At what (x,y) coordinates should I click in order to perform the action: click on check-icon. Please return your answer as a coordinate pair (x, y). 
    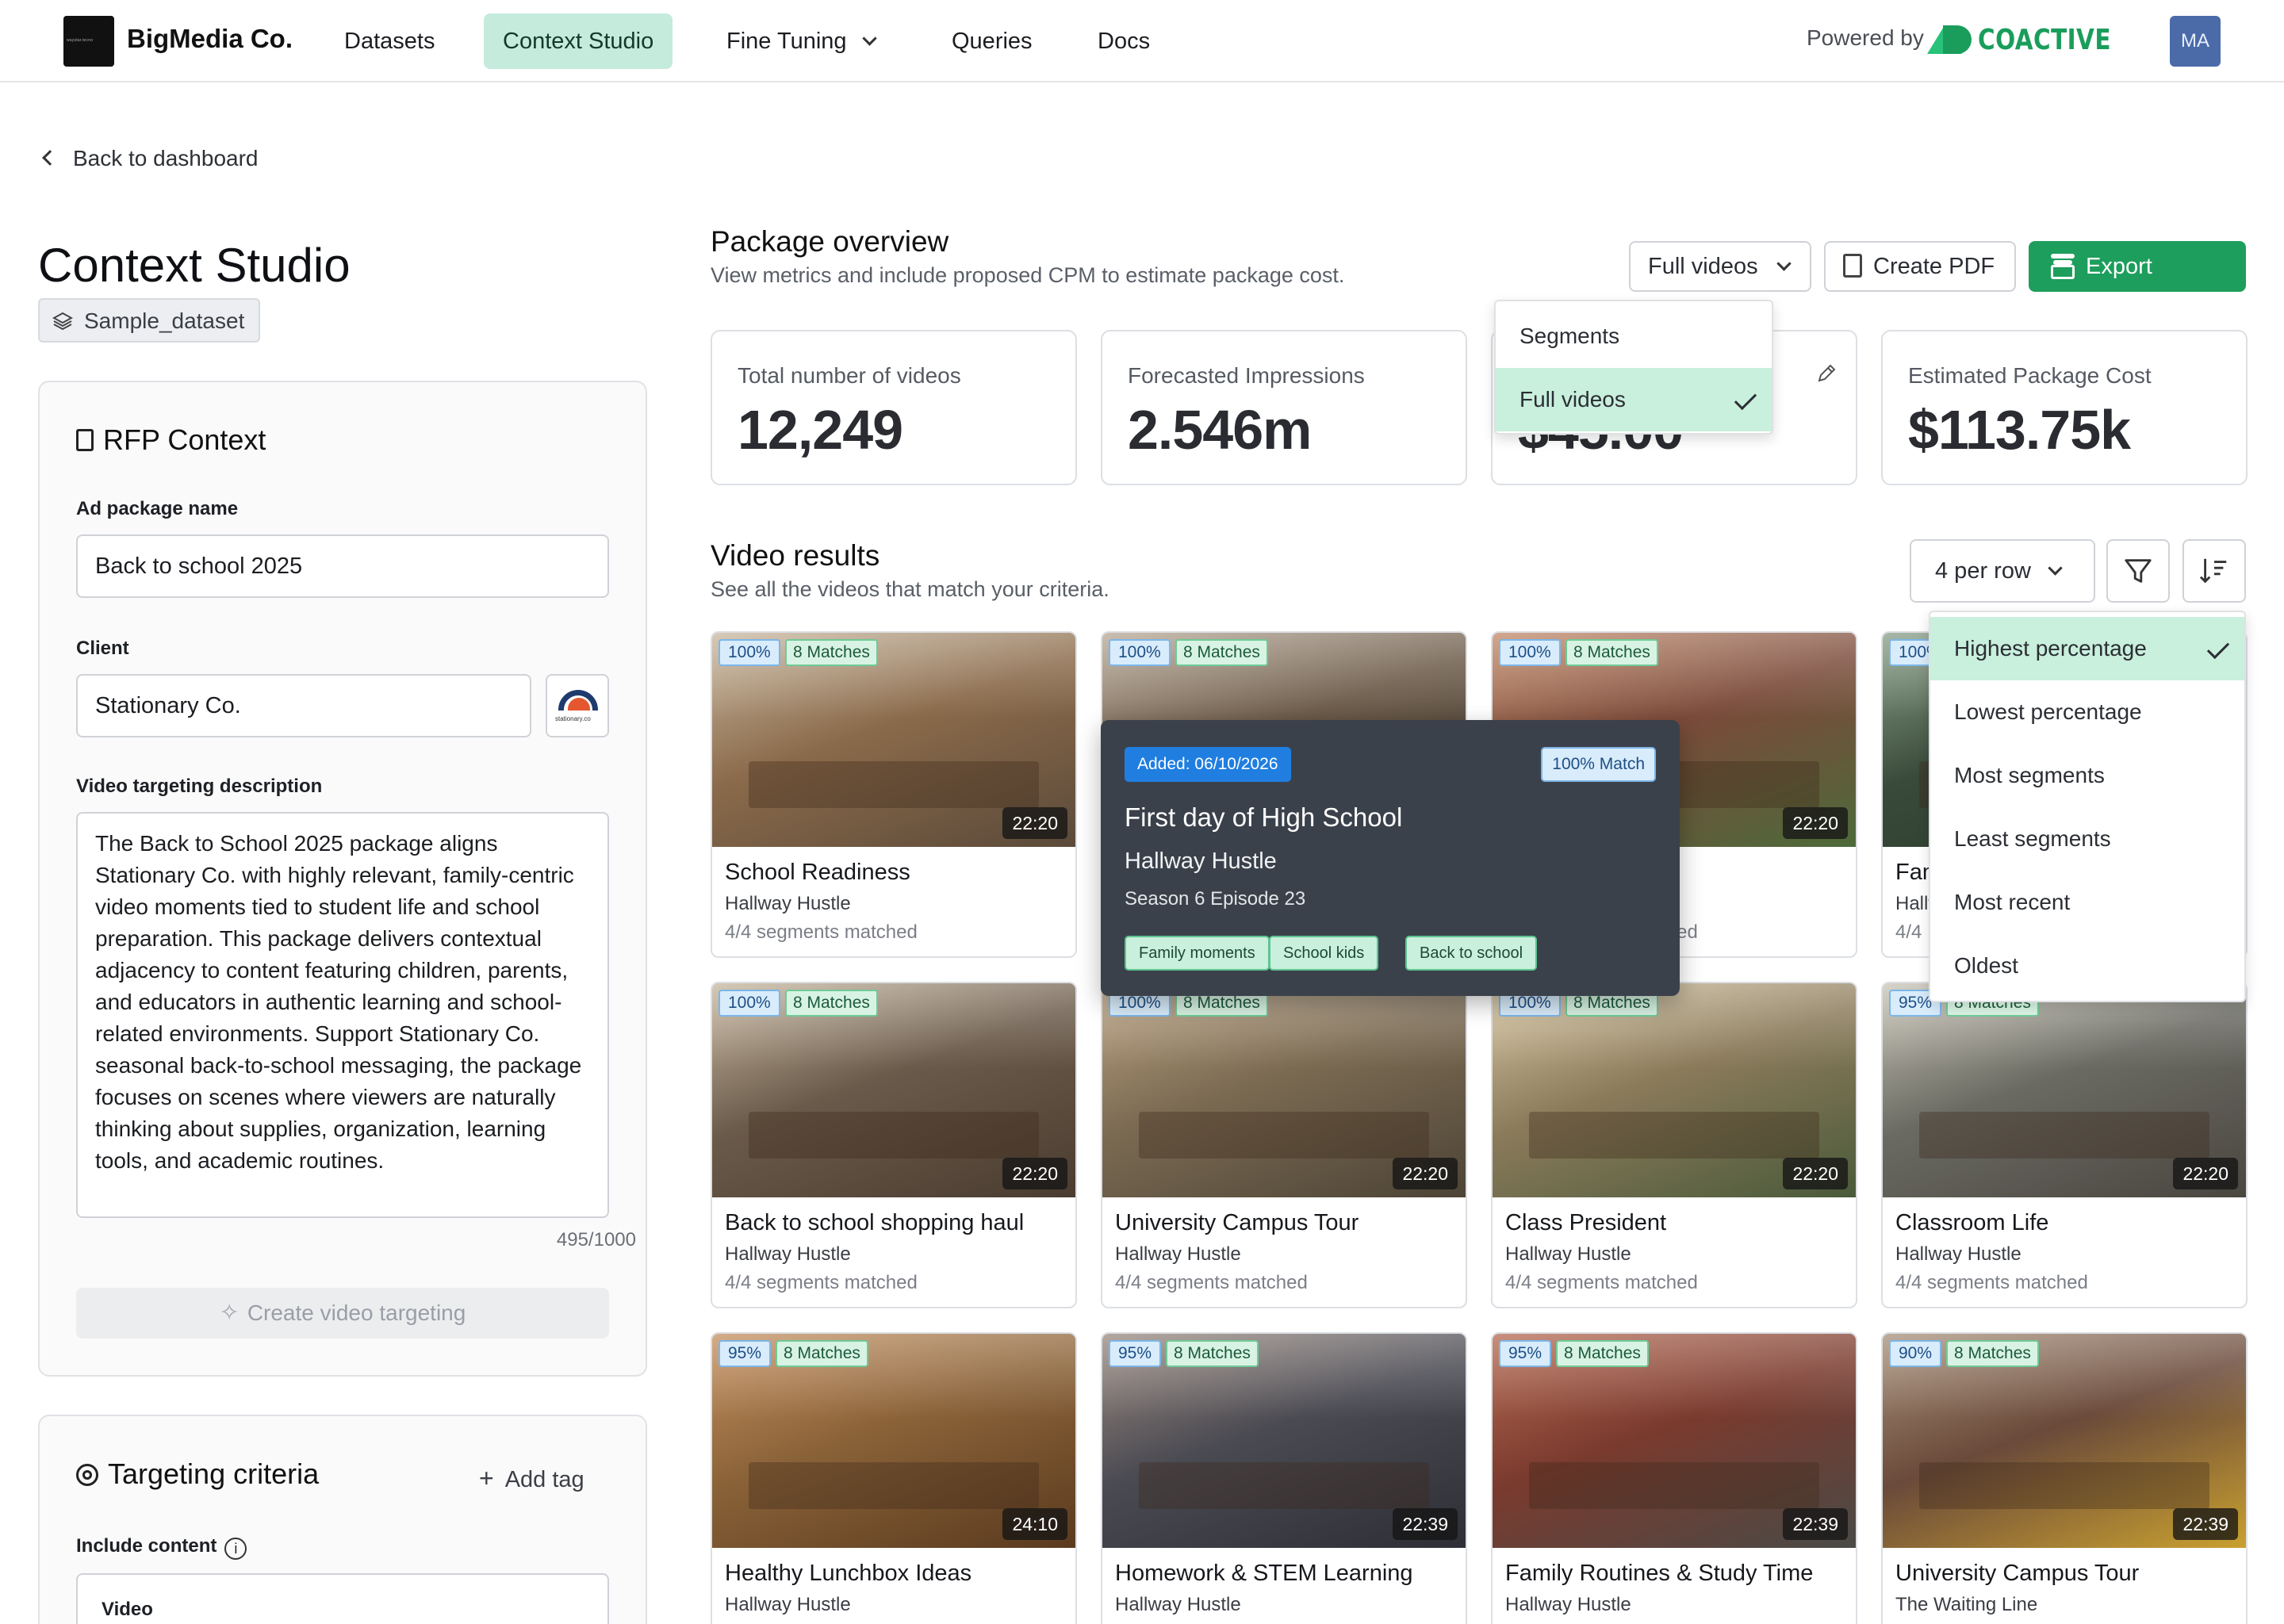
    Looking at the image, I should click on (1745, 399).